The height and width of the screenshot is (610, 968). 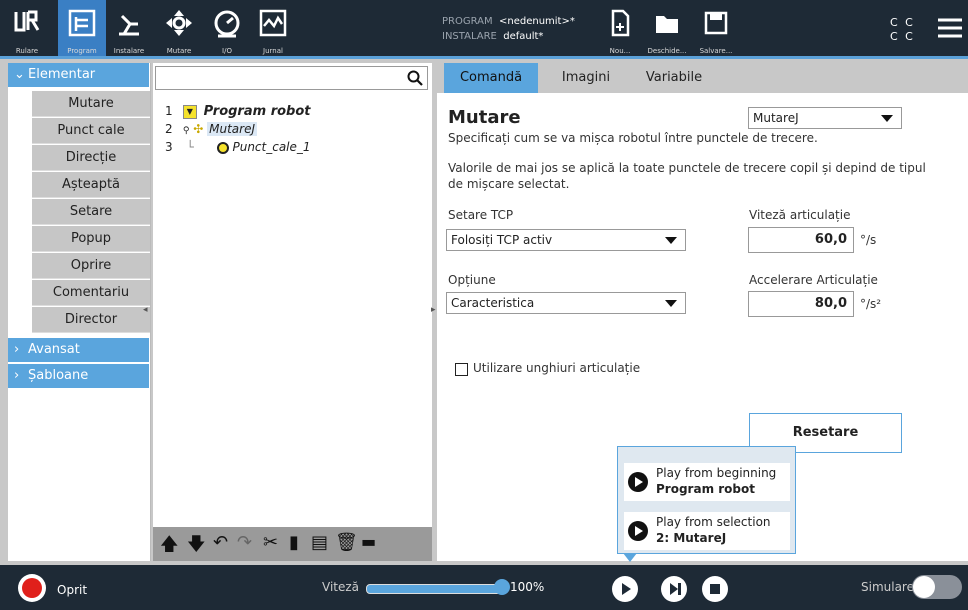 What do you see at coordinates (937, 587) in the screenshot?
I see `simulation-toggle` at bounding box center [937, 587].